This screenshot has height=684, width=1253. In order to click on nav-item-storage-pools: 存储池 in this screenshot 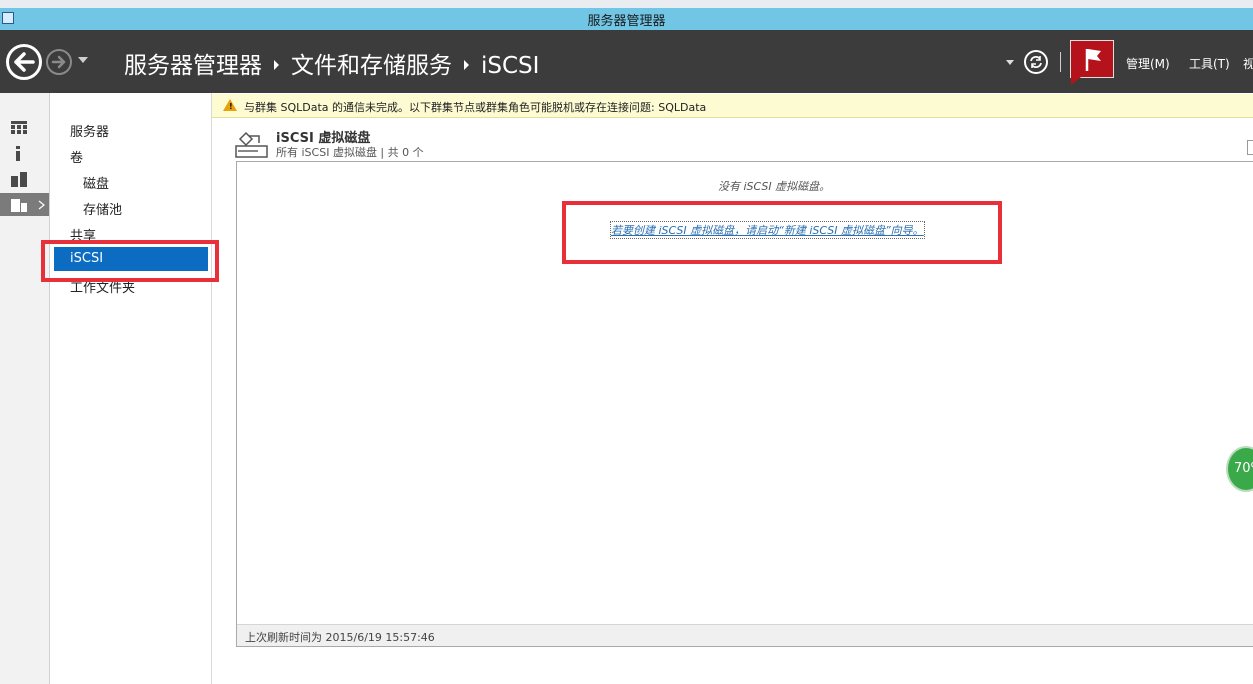, I will do `click(102, 208)`.